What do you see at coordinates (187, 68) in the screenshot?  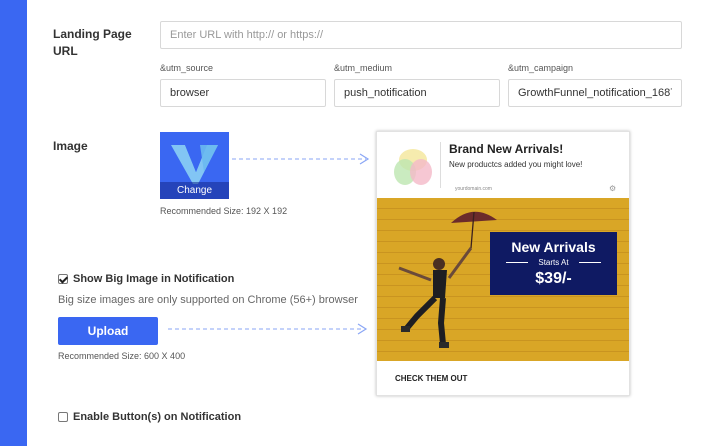 I see `utm-source-label: &utm_source` at bounding box center [187, 68].